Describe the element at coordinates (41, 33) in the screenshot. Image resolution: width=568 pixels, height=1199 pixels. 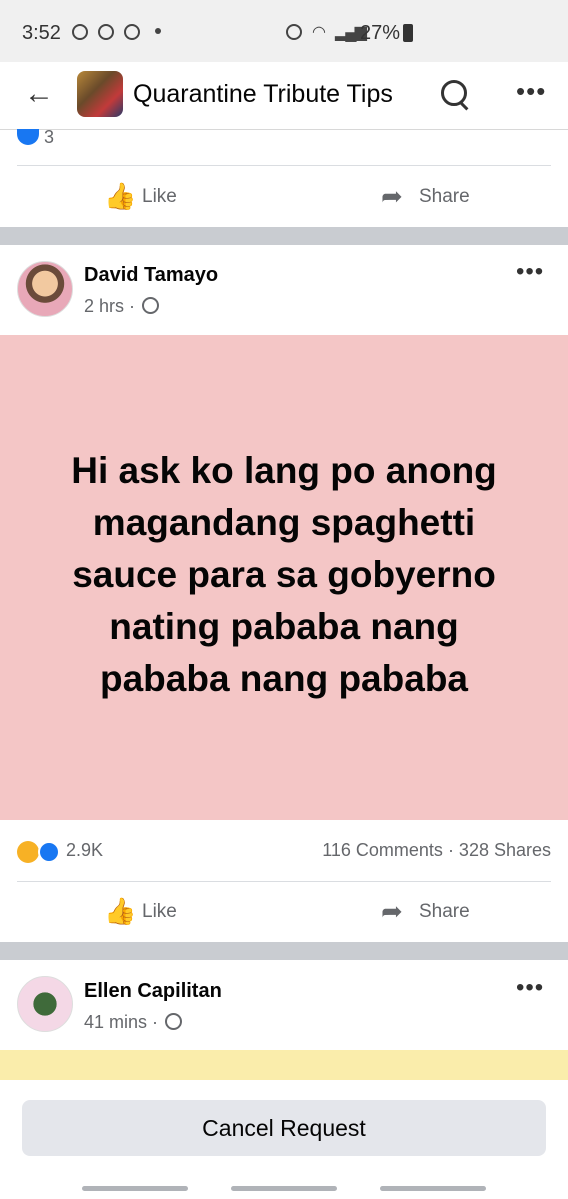
I see `status-time: 3:52` at that location.